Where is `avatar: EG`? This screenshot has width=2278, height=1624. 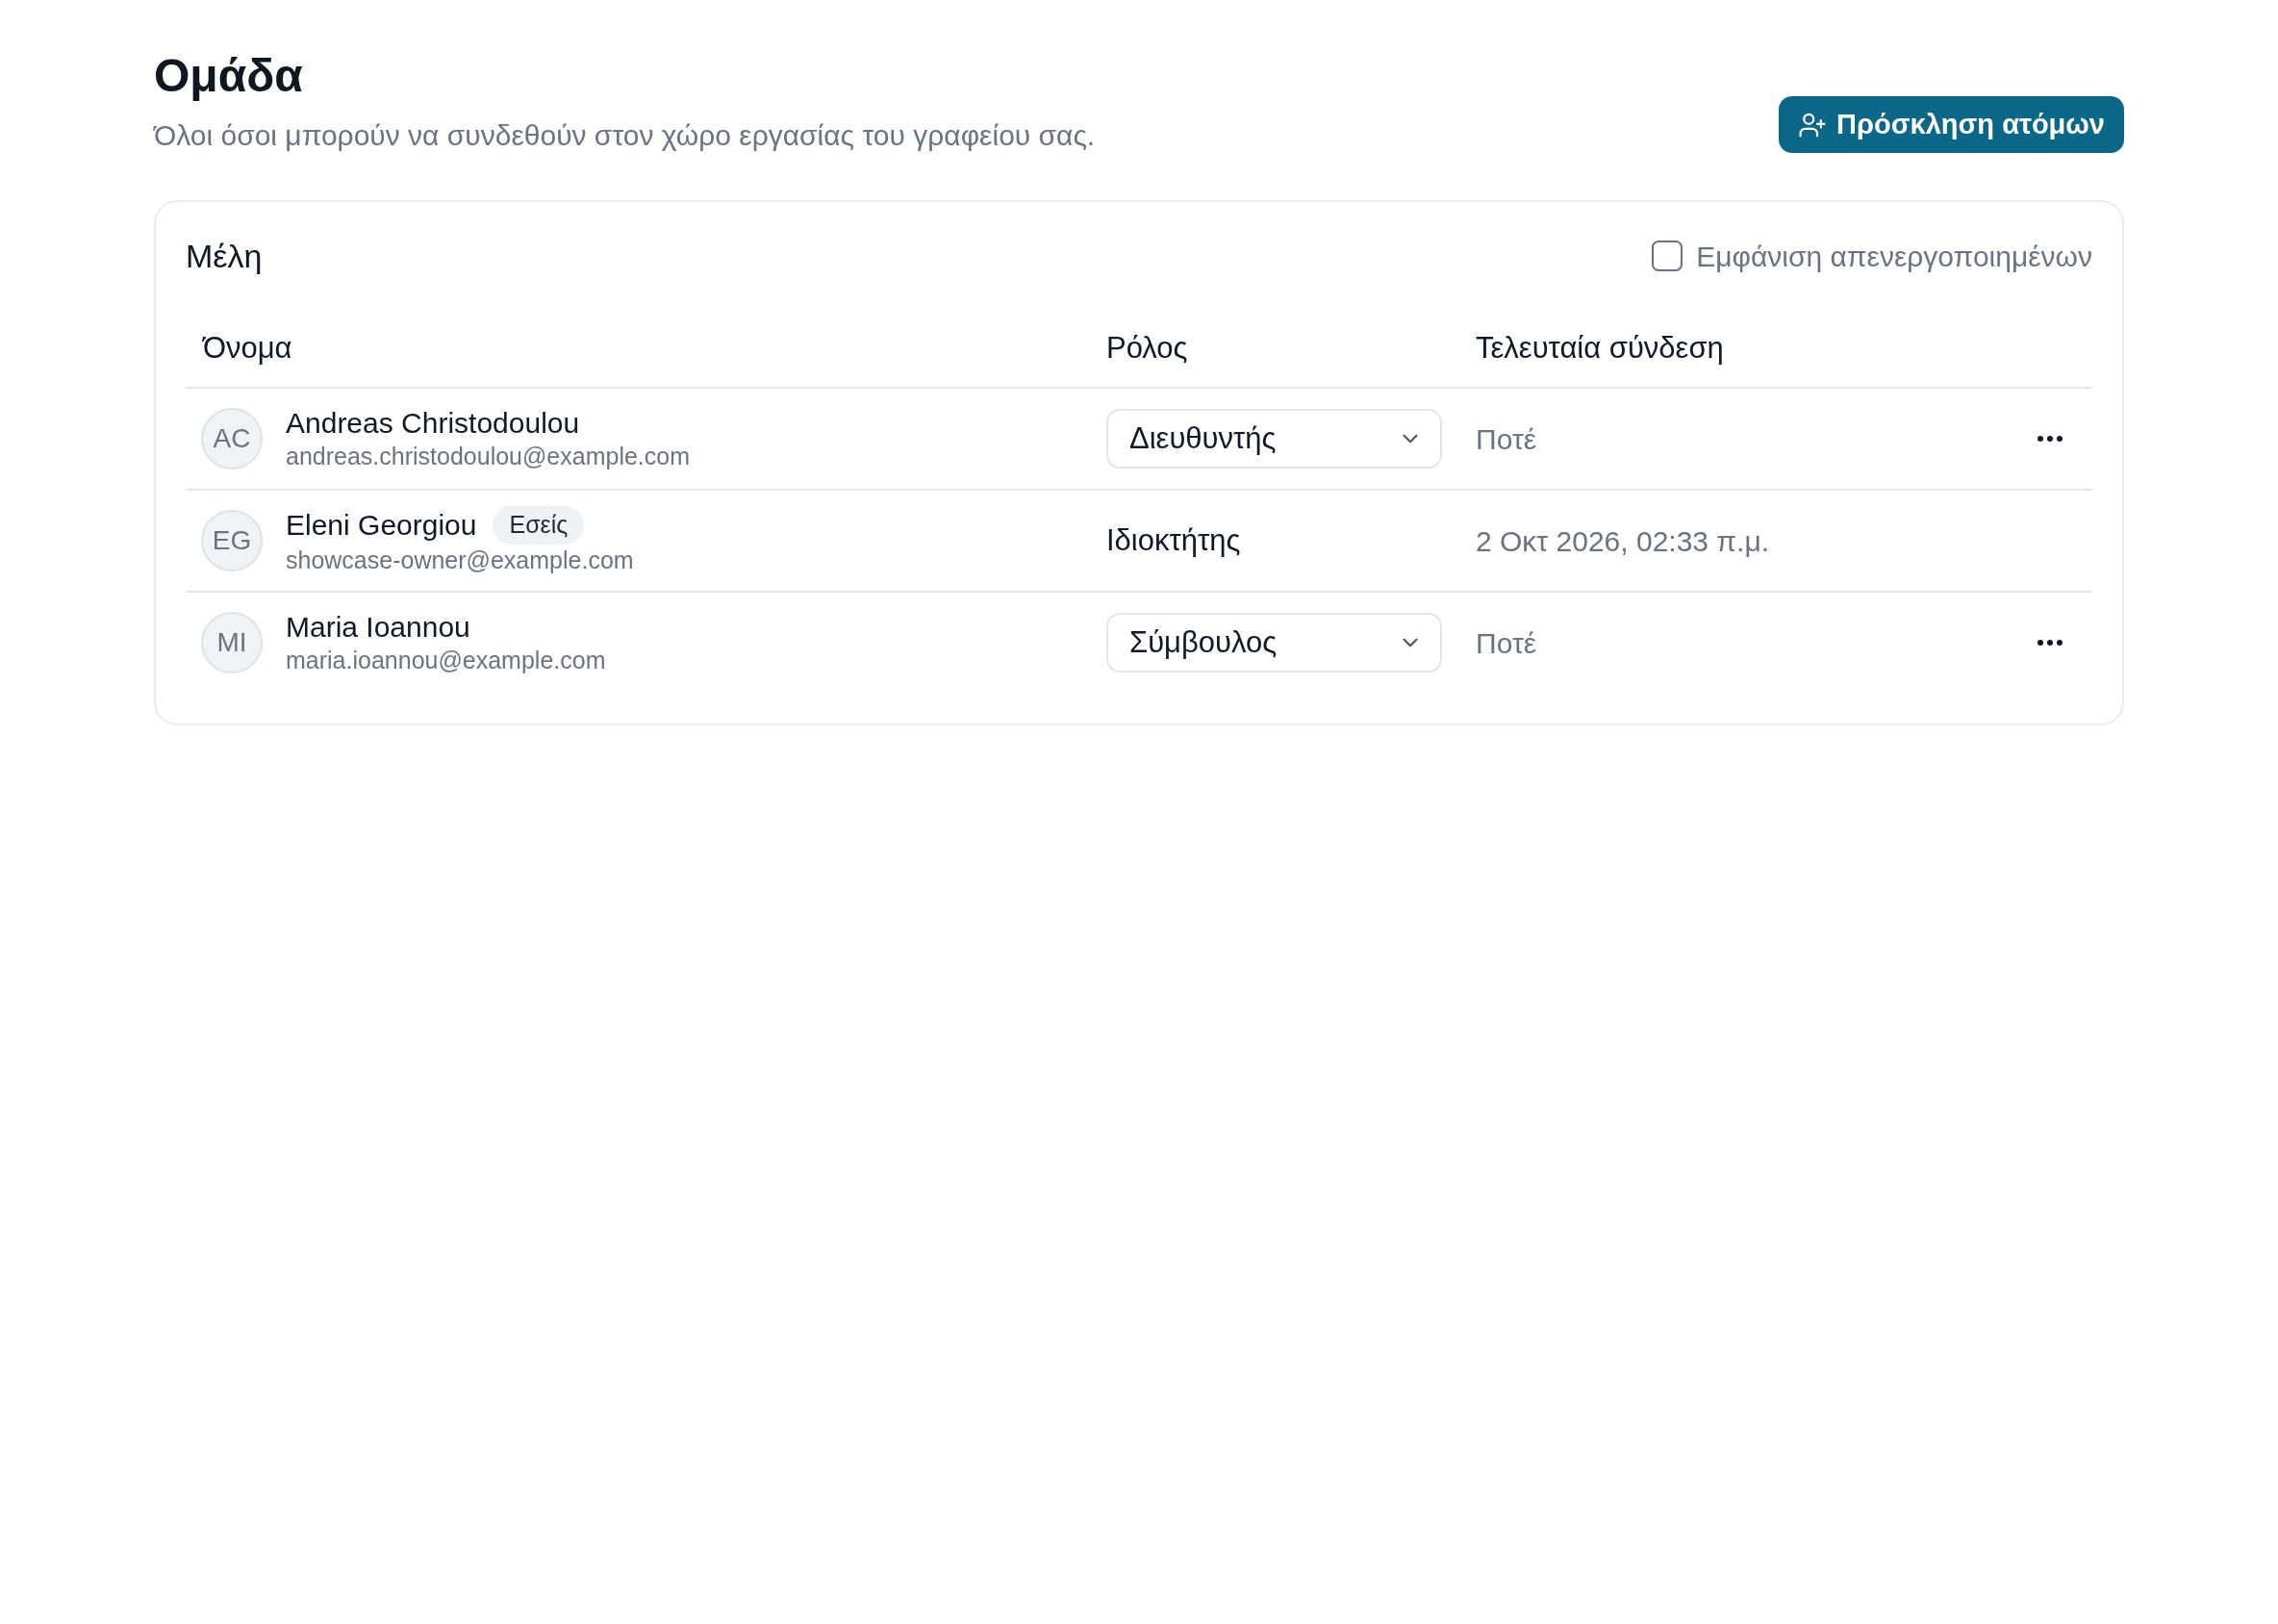 avatar: EG is located at coordinates (232, 540).